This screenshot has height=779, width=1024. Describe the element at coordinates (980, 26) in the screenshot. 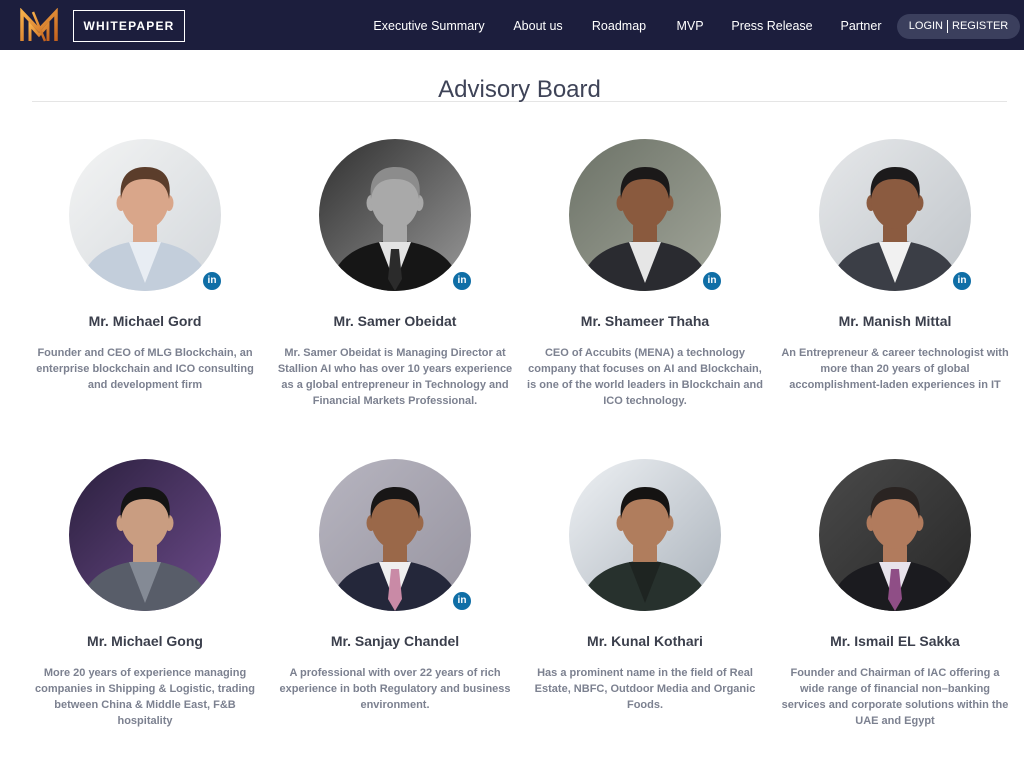

I see `register-button: REGISTER` at that location.